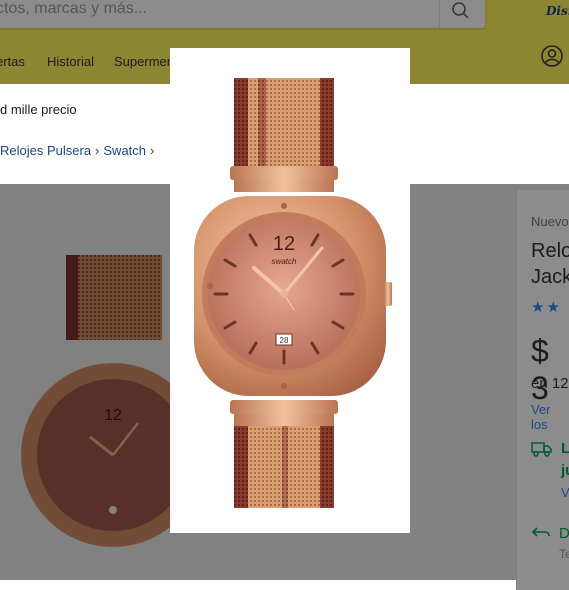 The height and width of the screenshot is (590, 569). I want to click on price: $ 3, so click(540, 369).